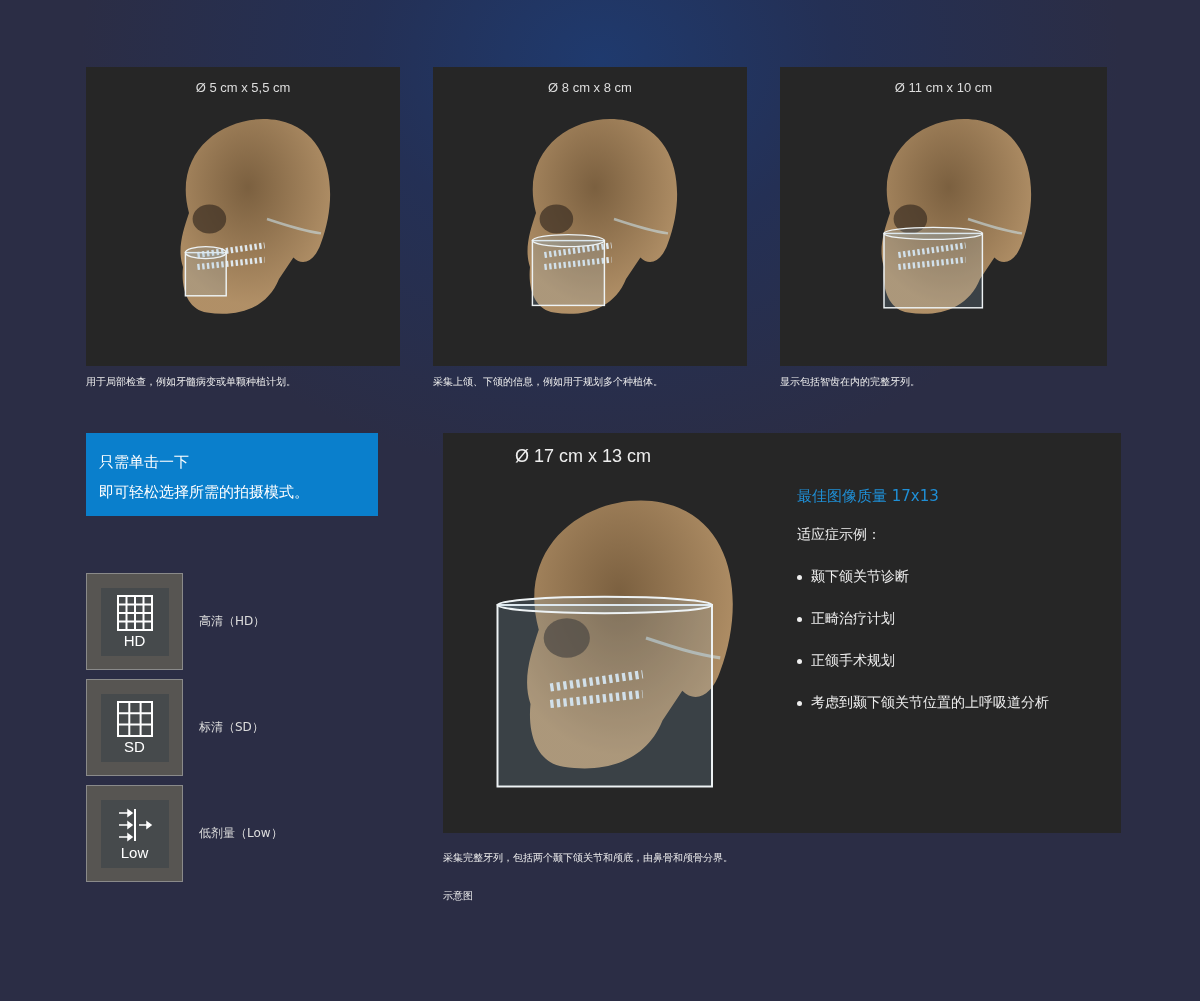  I want to click on mode-button: HD, so click(134, 621).